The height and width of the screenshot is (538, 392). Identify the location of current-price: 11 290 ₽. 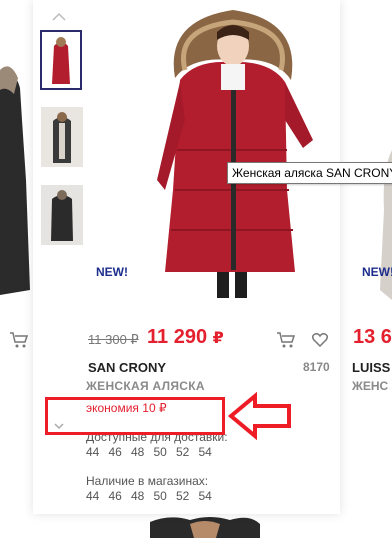
(185, 337).